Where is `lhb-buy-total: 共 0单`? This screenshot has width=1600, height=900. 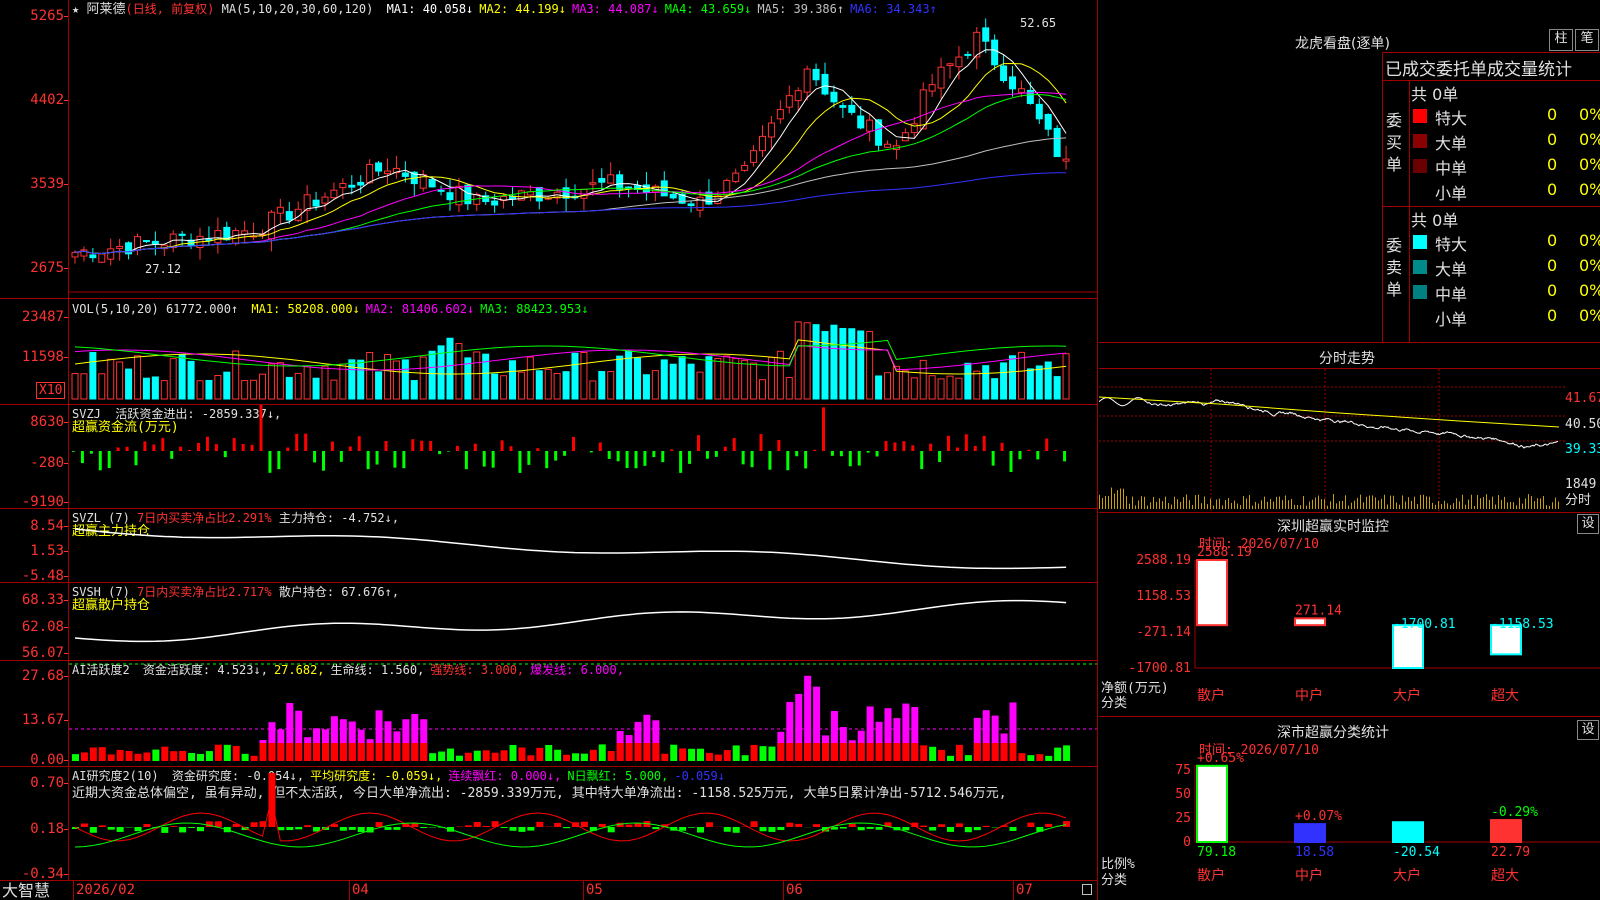 lhb-buy-total: 共 0单 is located at coordinates (1435, 94).